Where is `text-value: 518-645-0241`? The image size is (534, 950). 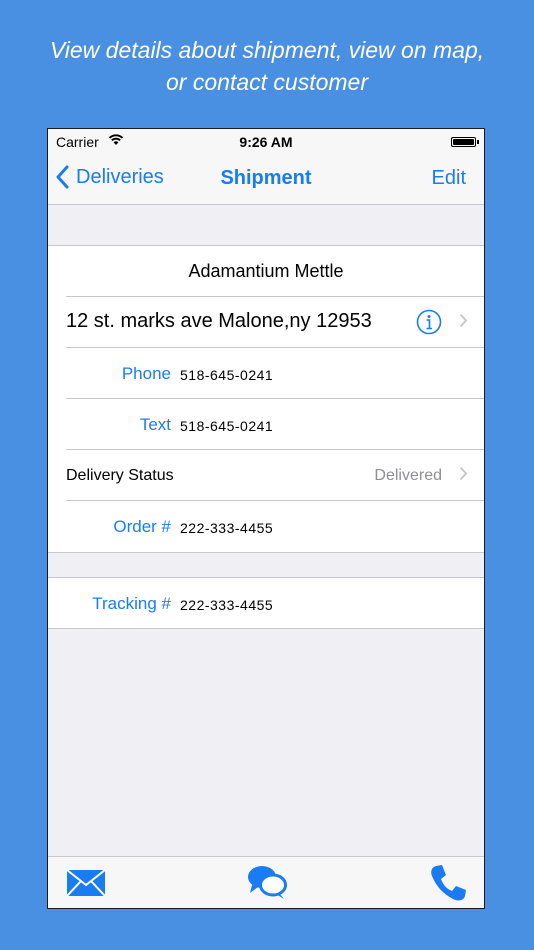
text-value: 518-645-0241 is located at coordinates (226, 426).